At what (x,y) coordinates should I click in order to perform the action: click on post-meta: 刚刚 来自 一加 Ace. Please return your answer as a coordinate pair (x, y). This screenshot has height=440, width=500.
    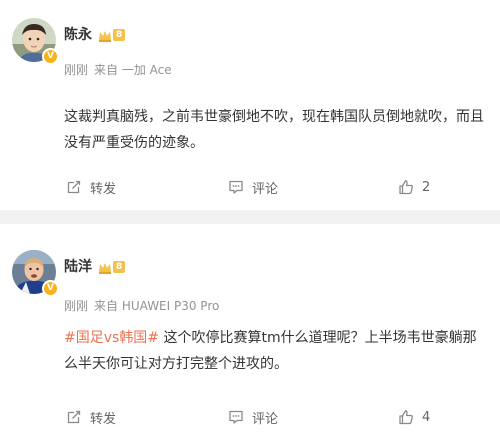
    Looking at the image, I should click on (118, 70).